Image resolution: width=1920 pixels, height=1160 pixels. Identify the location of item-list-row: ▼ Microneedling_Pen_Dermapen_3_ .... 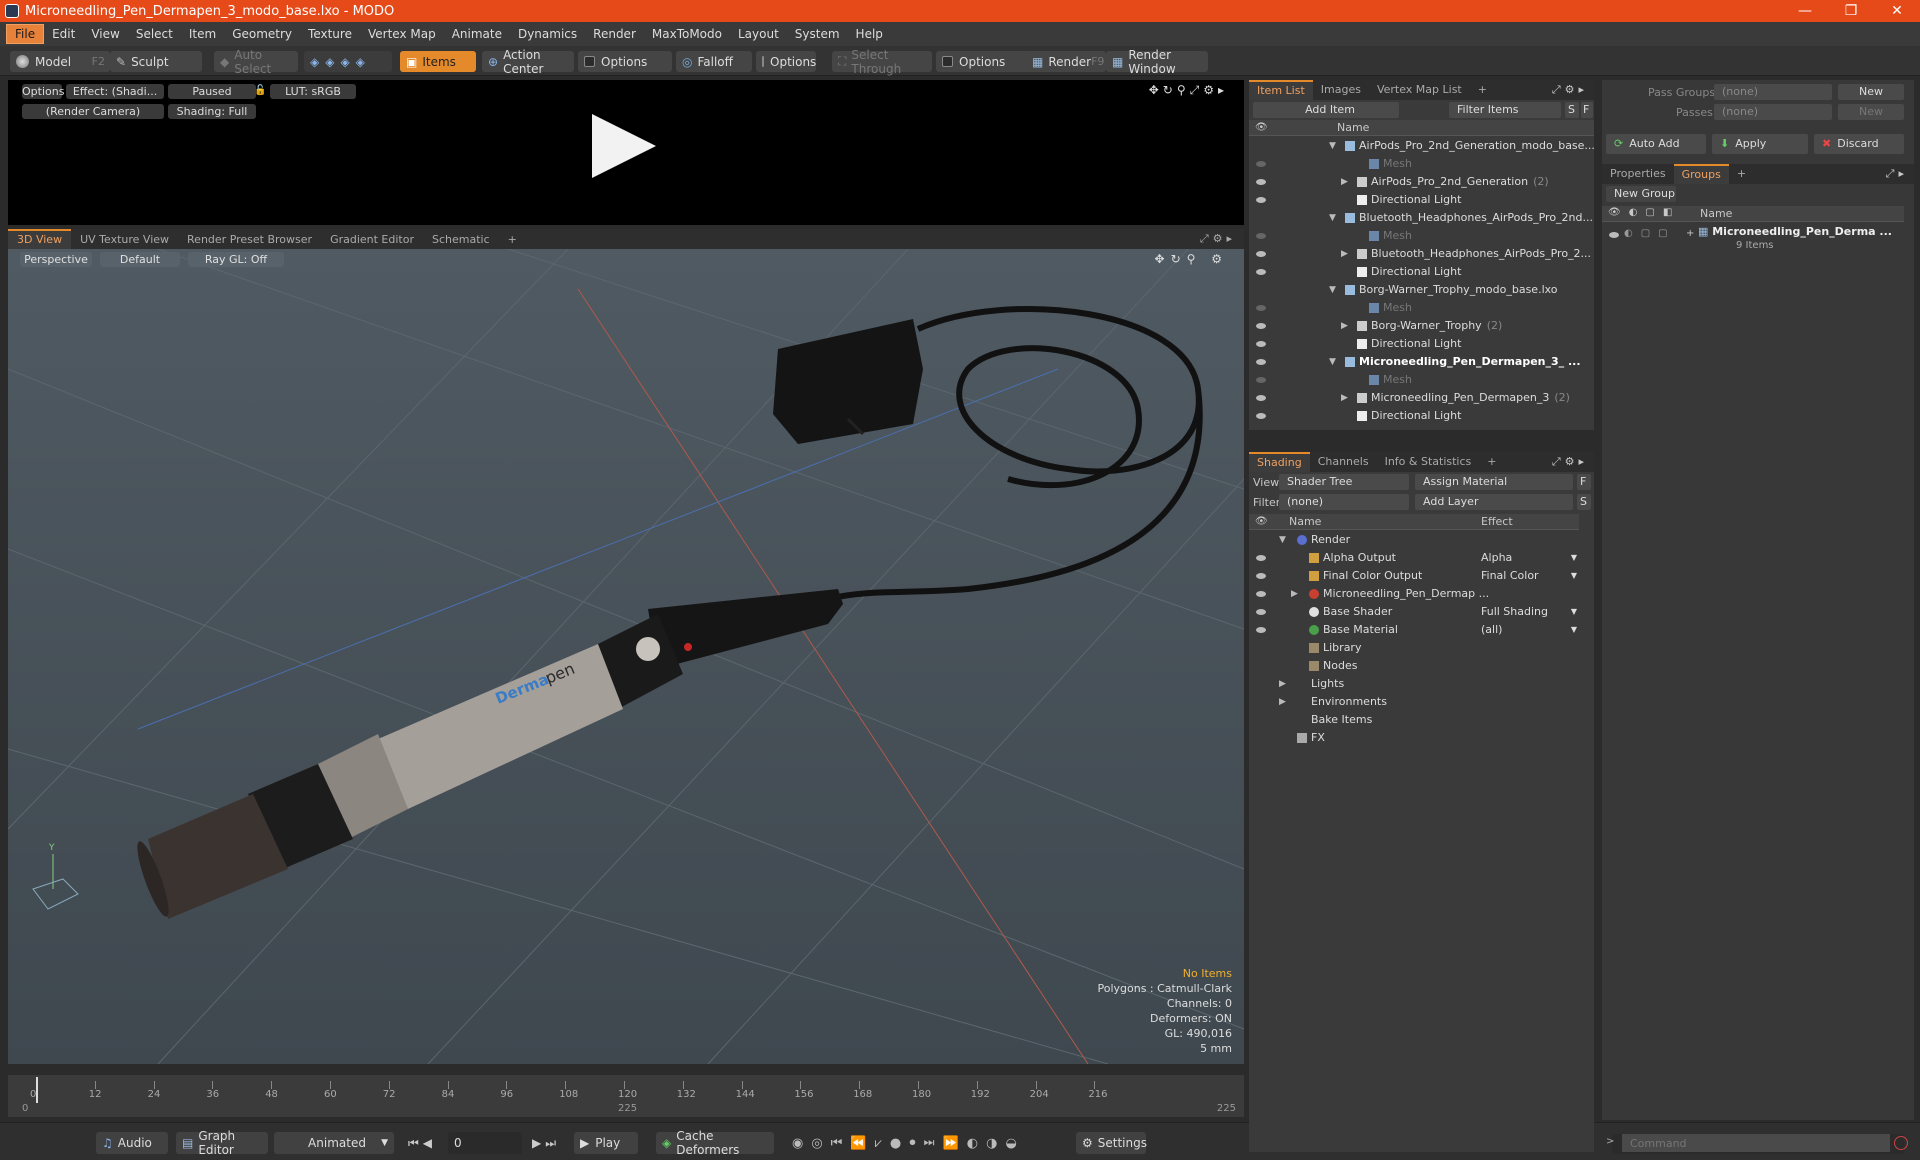
(1415, 362).